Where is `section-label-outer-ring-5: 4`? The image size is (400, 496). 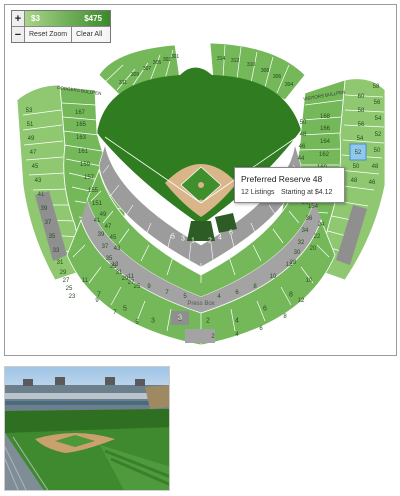 section-label-outer-ring-5: 4 is located at coordinates (237, 321).